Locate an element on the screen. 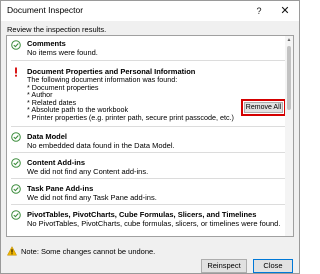  remove-all-button: Remove All is located at coordinates (263, 107).